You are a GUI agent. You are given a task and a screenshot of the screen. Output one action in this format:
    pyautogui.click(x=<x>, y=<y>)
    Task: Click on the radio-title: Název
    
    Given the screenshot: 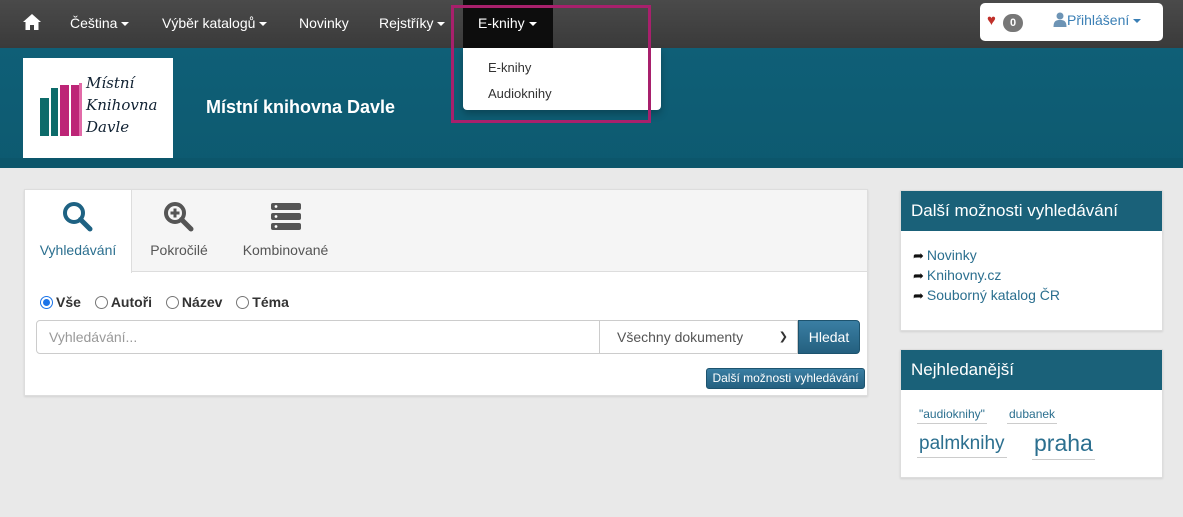 What is the action you would take?
    pyautogui.click(x=193, y=302)
    